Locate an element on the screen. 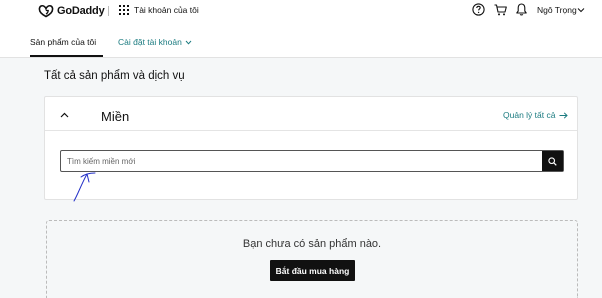 The height and width of the screenshot is (298, 602). manage-all-link: Quản lý tất cả is located at coordinates (536, 115).